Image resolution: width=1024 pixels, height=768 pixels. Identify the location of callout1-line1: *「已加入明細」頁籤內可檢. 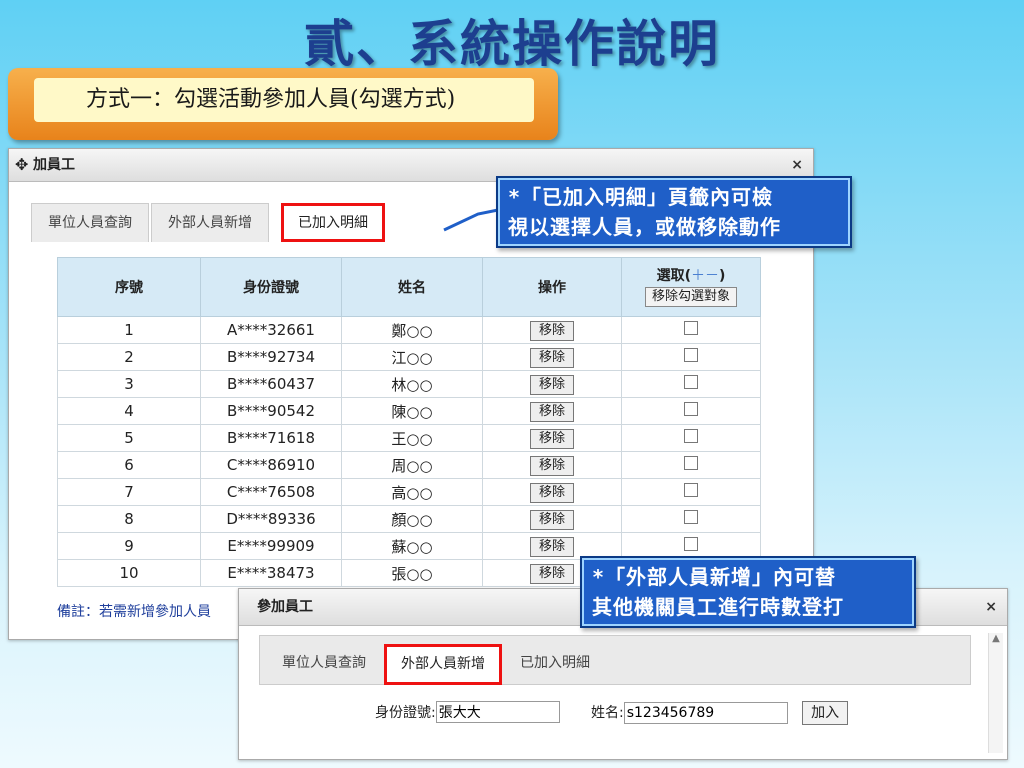
(641, 197).